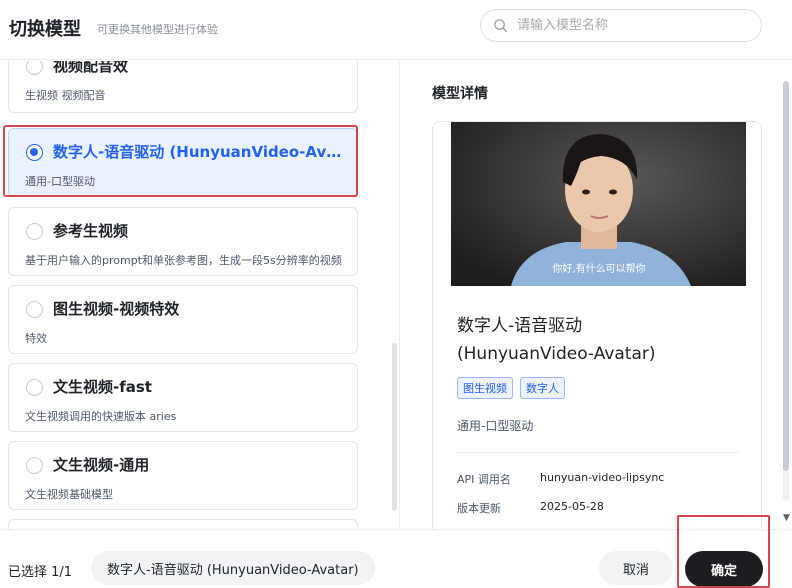 The width and height of the screenshot is (792, 588). What do you see at coordinates (116, 309) in the screenshot?
I see `model-name: 图生视频-视频特效` at bounding box center [116, 309].